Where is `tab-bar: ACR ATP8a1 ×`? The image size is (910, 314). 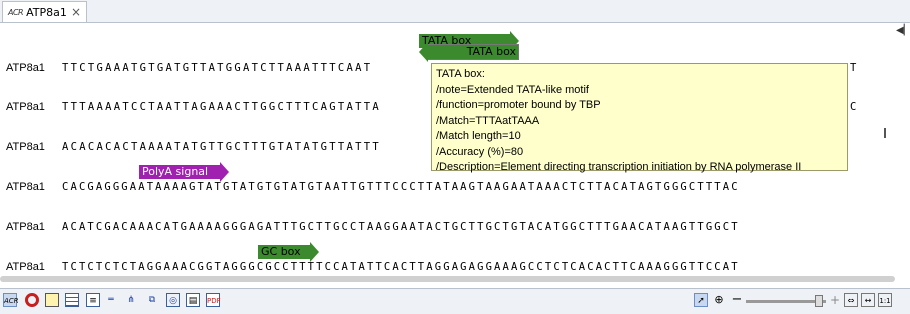 tab-bar: ACR ATP8a1 × is located at coordinates (455, 11).